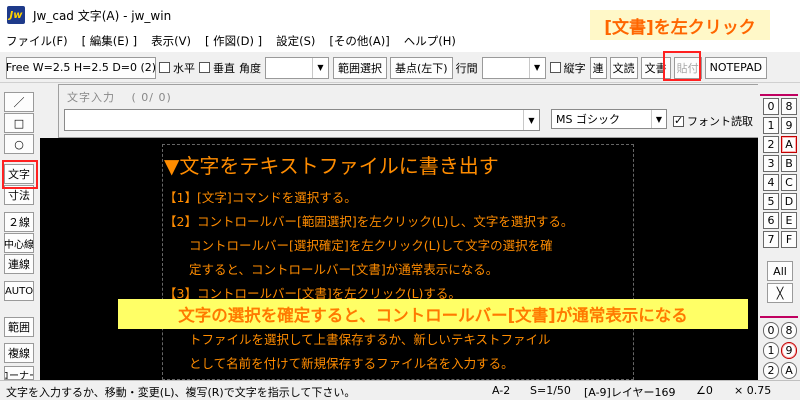  Describe the element at coordinates (369, 221) in the screenshot. I see `document-line: 【2】コントロールバー[範囲選択]を左クリック(L)し、文字を選択する。` at that location.